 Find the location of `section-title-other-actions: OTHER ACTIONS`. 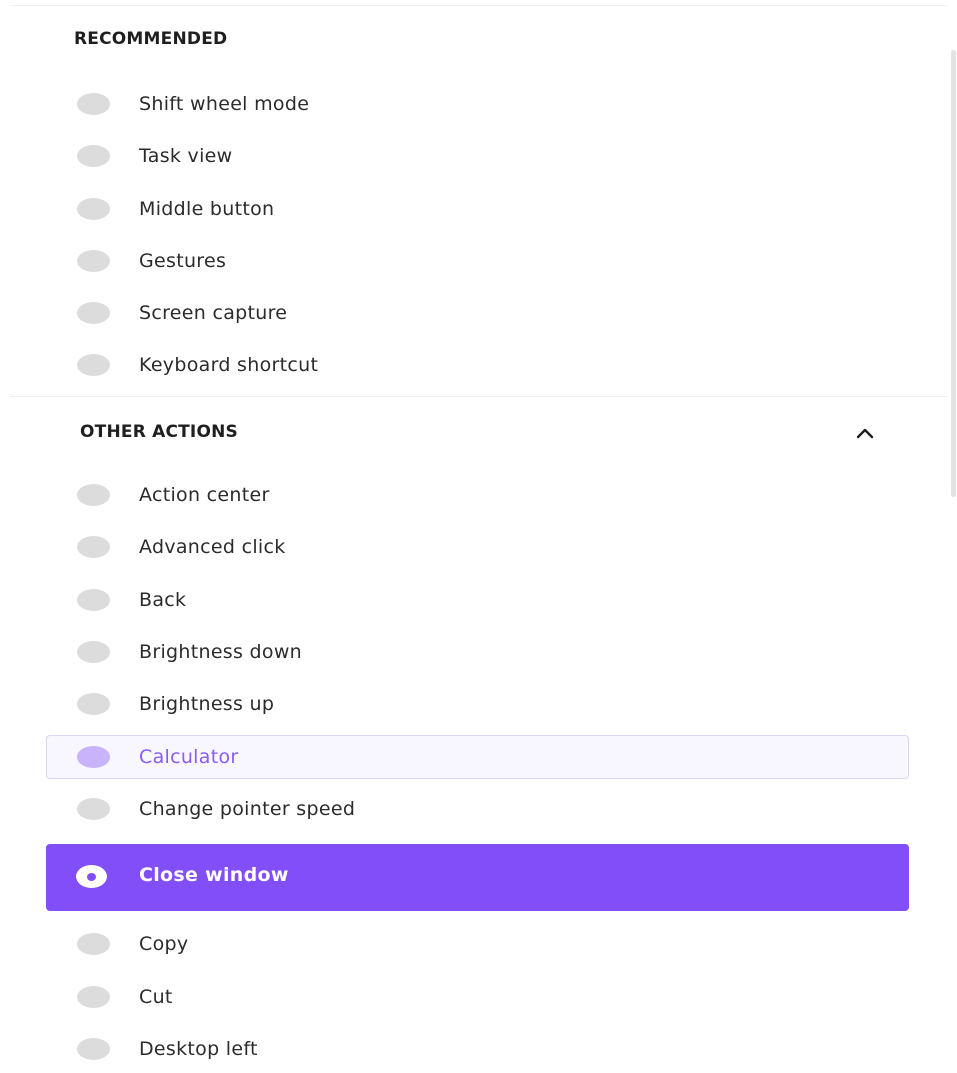

section-title-other-actions: OTHER ACTIONS is located at coordinates (159, 432).